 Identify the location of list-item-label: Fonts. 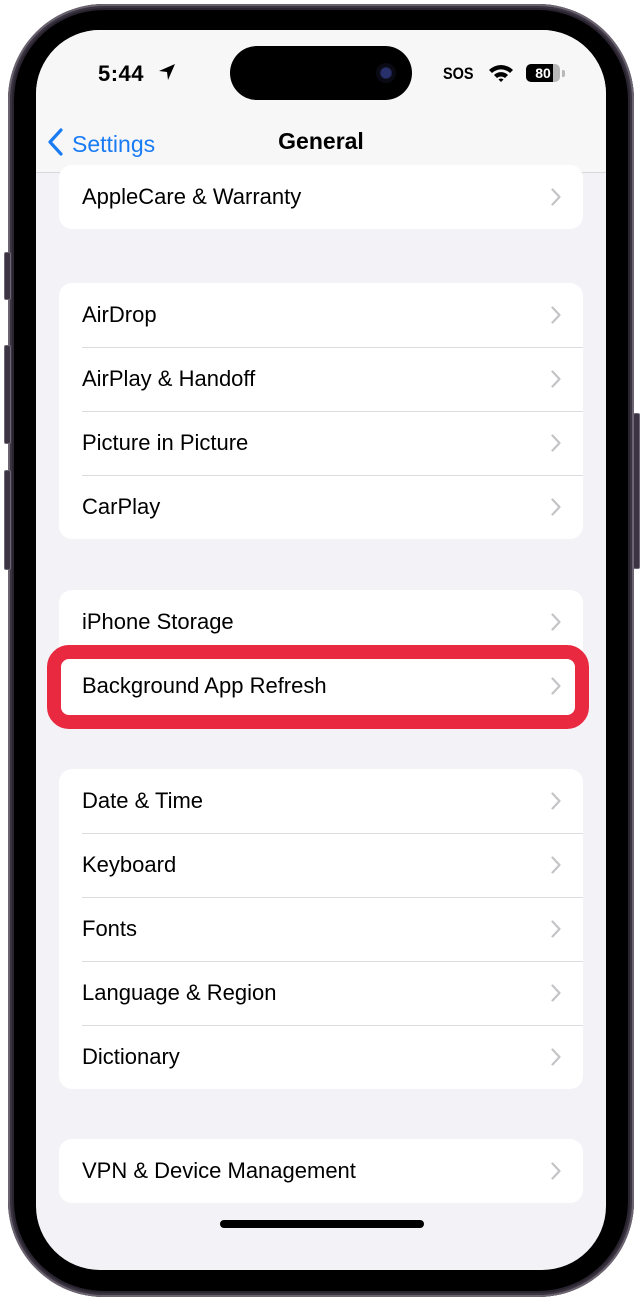
(110, 928).